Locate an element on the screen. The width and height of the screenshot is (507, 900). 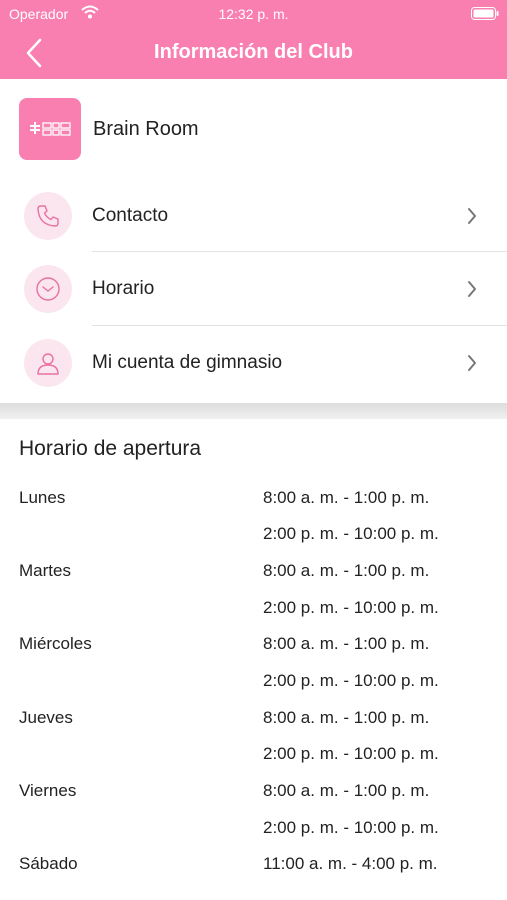
day-label: Viernes is located at coordinates (48, 790).